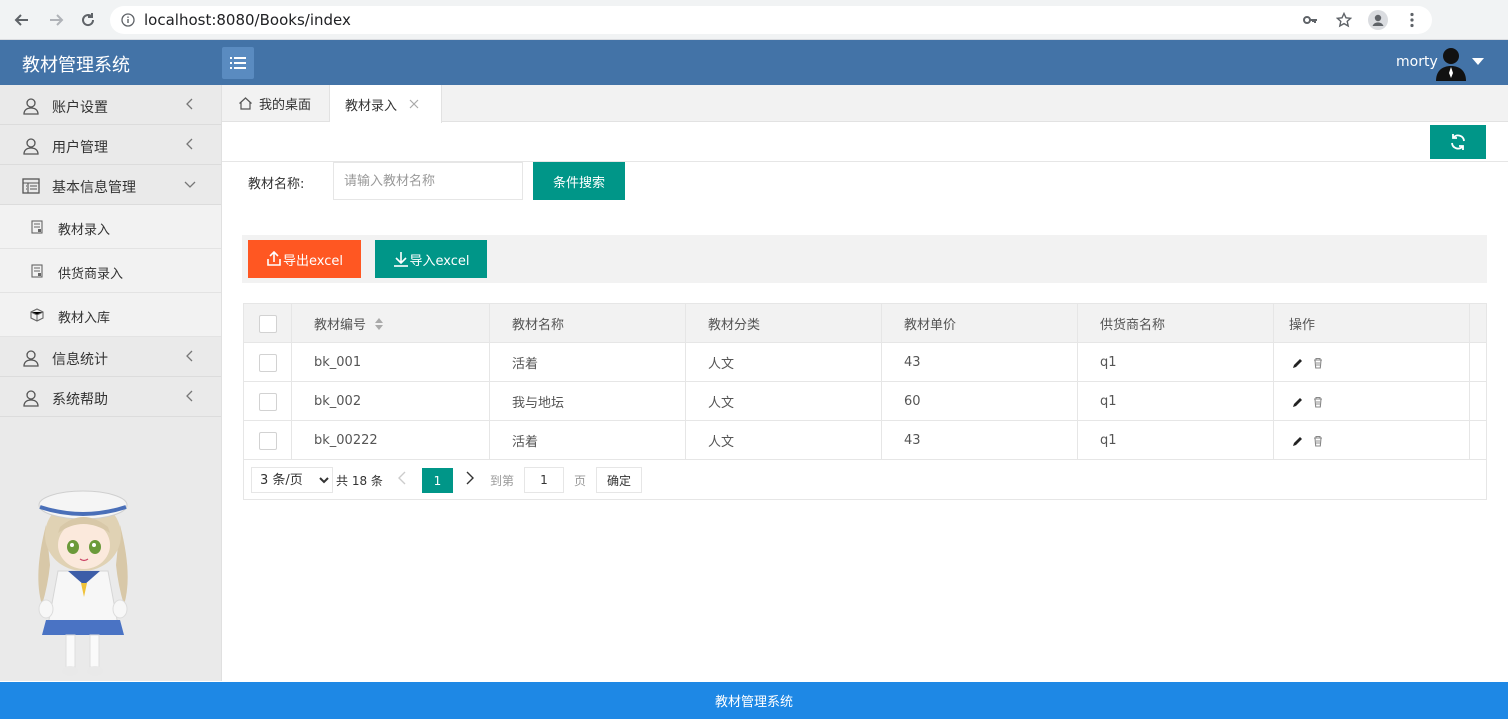 Image resolution: width=1508 pixels, height=719 pixels. What do you see at coordinates (190, 184) in the screenshot?
I see `chevron-down-icon` at bounding box center [190, 184].